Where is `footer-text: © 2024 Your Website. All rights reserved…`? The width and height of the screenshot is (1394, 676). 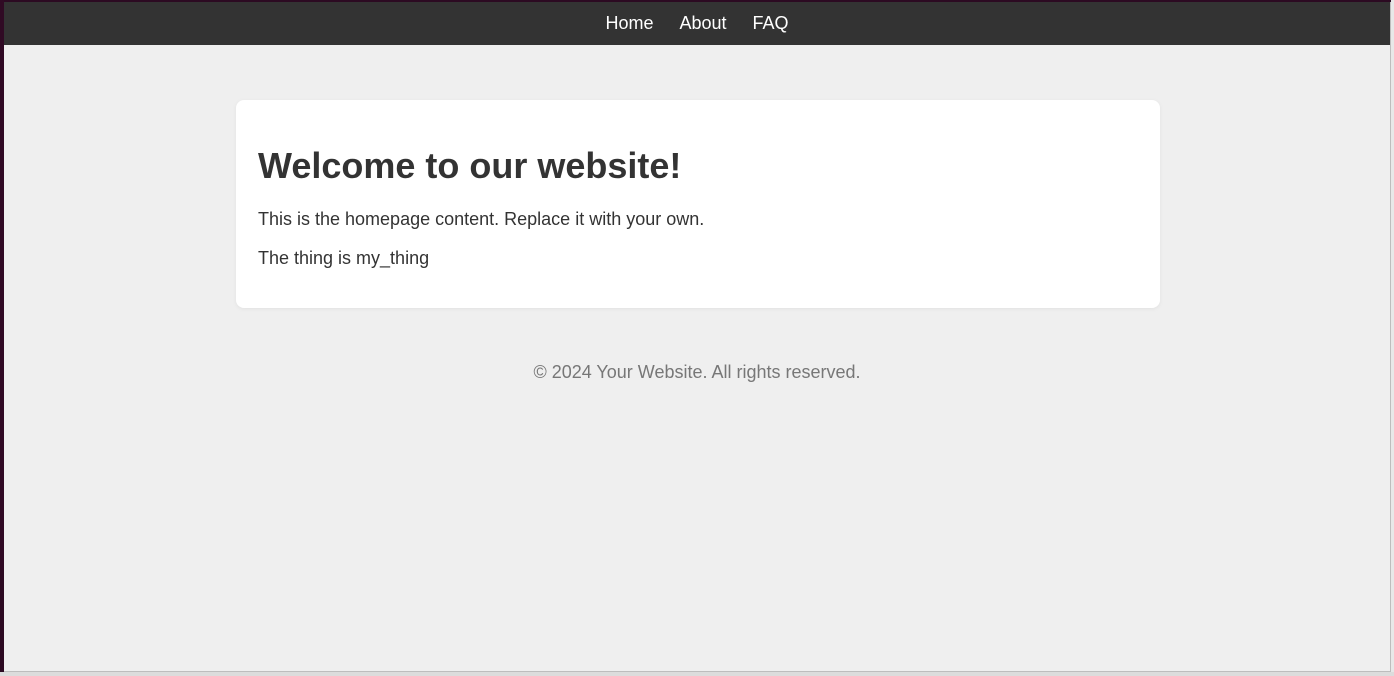
footer-text: © 2024 Your Website. All rights reserved… is located at coordinates (697, 372).